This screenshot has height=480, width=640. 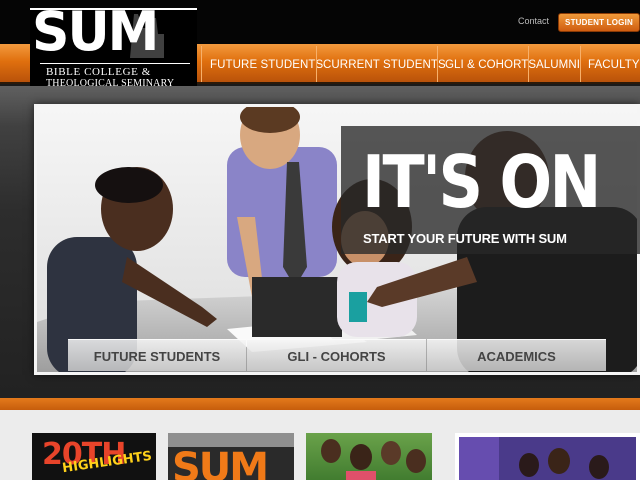 I want to click on worship-photo, so click(x=547, y=458).